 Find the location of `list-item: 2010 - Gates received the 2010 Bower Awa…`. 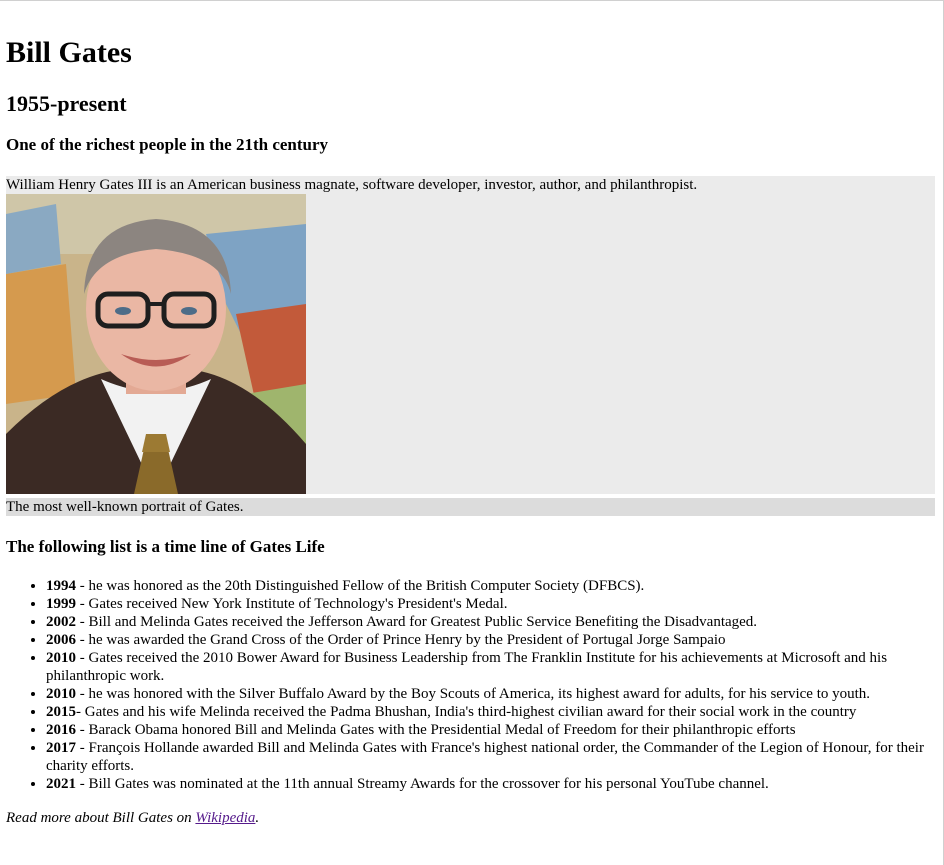

list-item: 2010 - Gates received the 2010 Bower Awa… is located at coordinates (490, 667).